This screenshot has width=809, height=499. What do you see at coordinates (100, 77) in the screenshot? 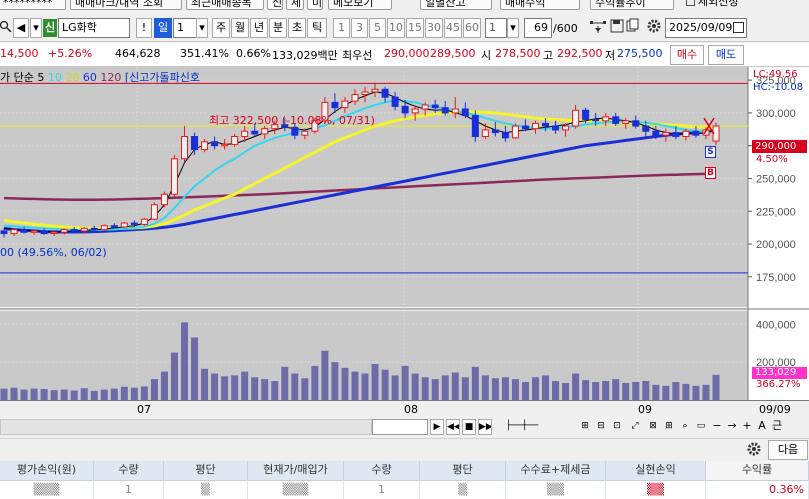
I see `ma-legend: 가 단순 5 10 20 60 120 ⌈신고가돌파신호` at bounding box center [100, 77].